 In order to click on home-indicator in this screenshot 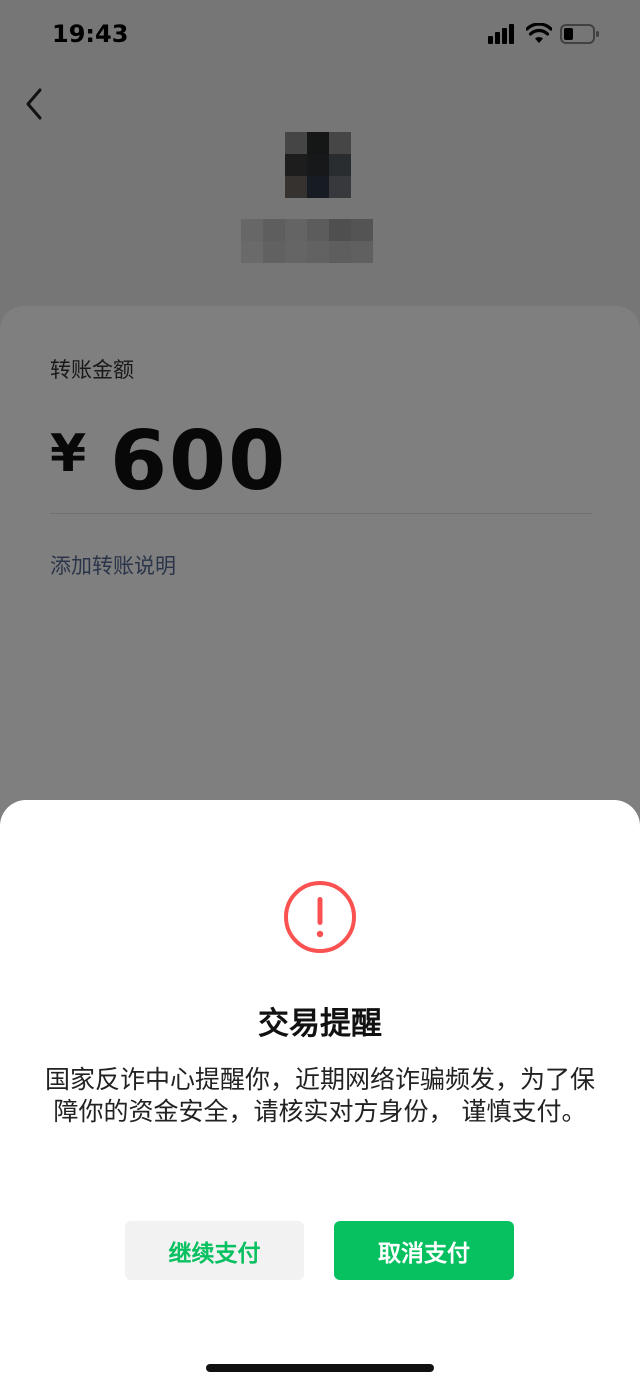, I will do `click(320, 1368)`.